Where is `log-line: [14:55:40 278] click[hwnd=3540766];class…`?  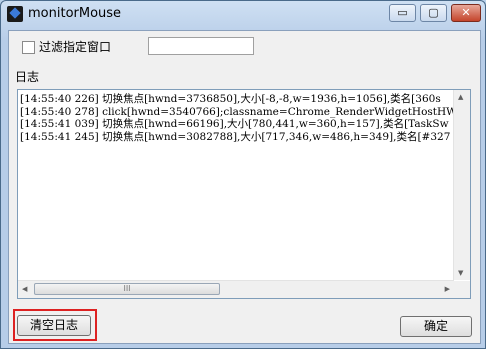 log-line: [14:55:40 278] click[hwnd=3540766];class… is located at coordinates (238, 111).